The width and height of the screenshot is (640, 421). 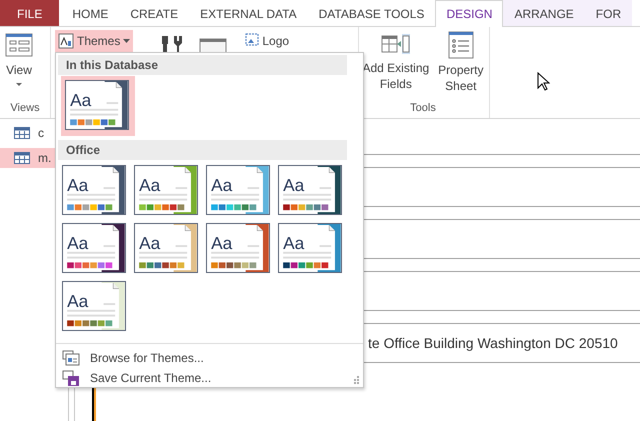 What do you see at coordinates (30, 13) in the screenshot?
I see `ribbon-tab: FILE` at bounding box center [30, 13].